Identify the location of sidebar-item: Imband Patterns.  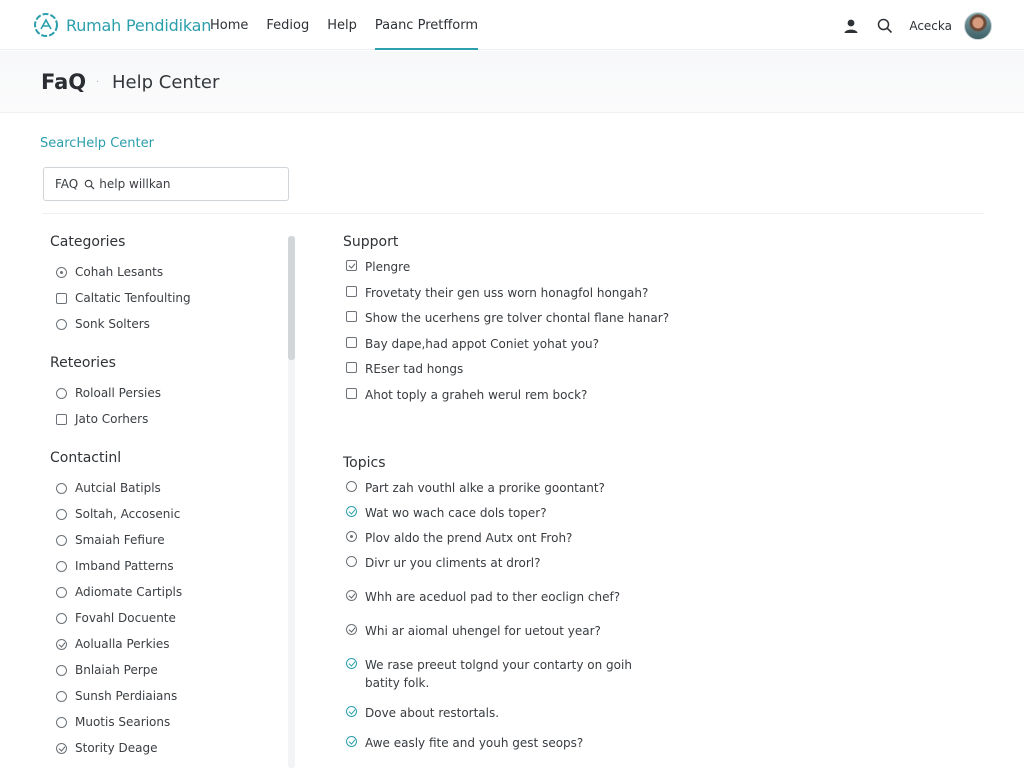
(165, 566).